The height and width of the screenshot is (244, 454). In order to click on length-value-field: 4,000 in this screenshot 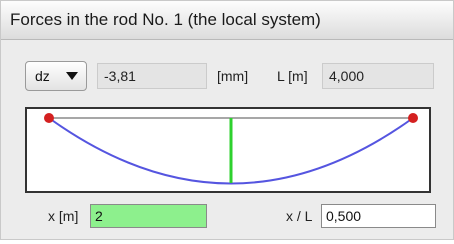, I will do `click(378, 76)`.